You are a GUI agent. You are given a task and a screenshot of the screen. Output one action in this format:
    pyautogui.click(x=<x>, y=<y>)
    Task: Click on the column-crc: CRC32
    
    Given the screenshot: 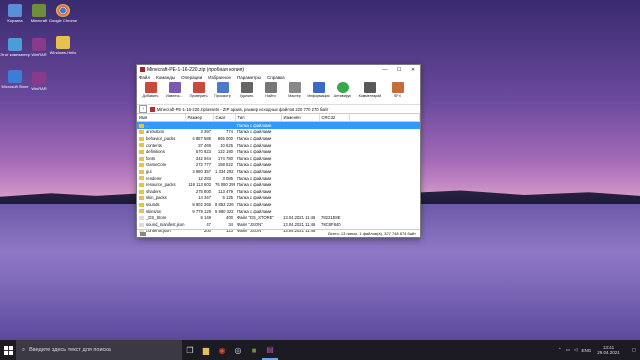 What is the action you would take?
    pyautogui.click(x=334, y=118)
    